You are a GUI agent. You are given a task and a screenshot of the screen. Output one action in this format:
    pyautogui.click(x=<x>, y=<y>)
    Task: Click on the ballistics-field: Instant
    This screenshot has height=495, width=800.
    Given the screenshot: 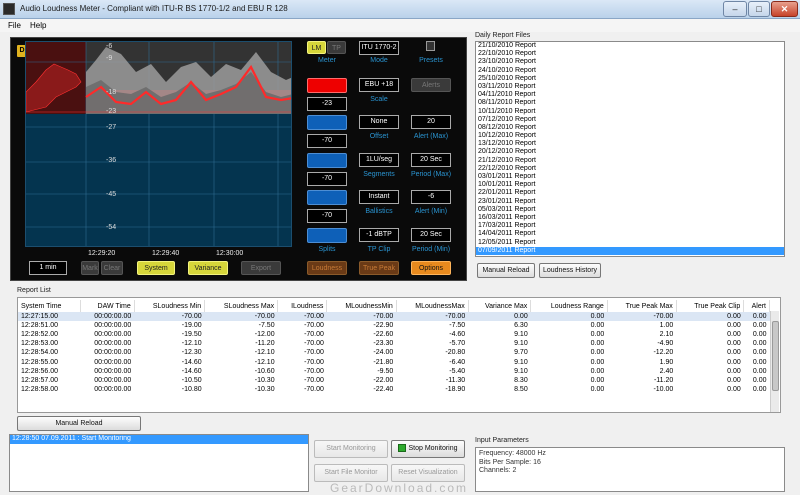 What is the action you would take?
    pyautogui.click(x=379, y=197)
    